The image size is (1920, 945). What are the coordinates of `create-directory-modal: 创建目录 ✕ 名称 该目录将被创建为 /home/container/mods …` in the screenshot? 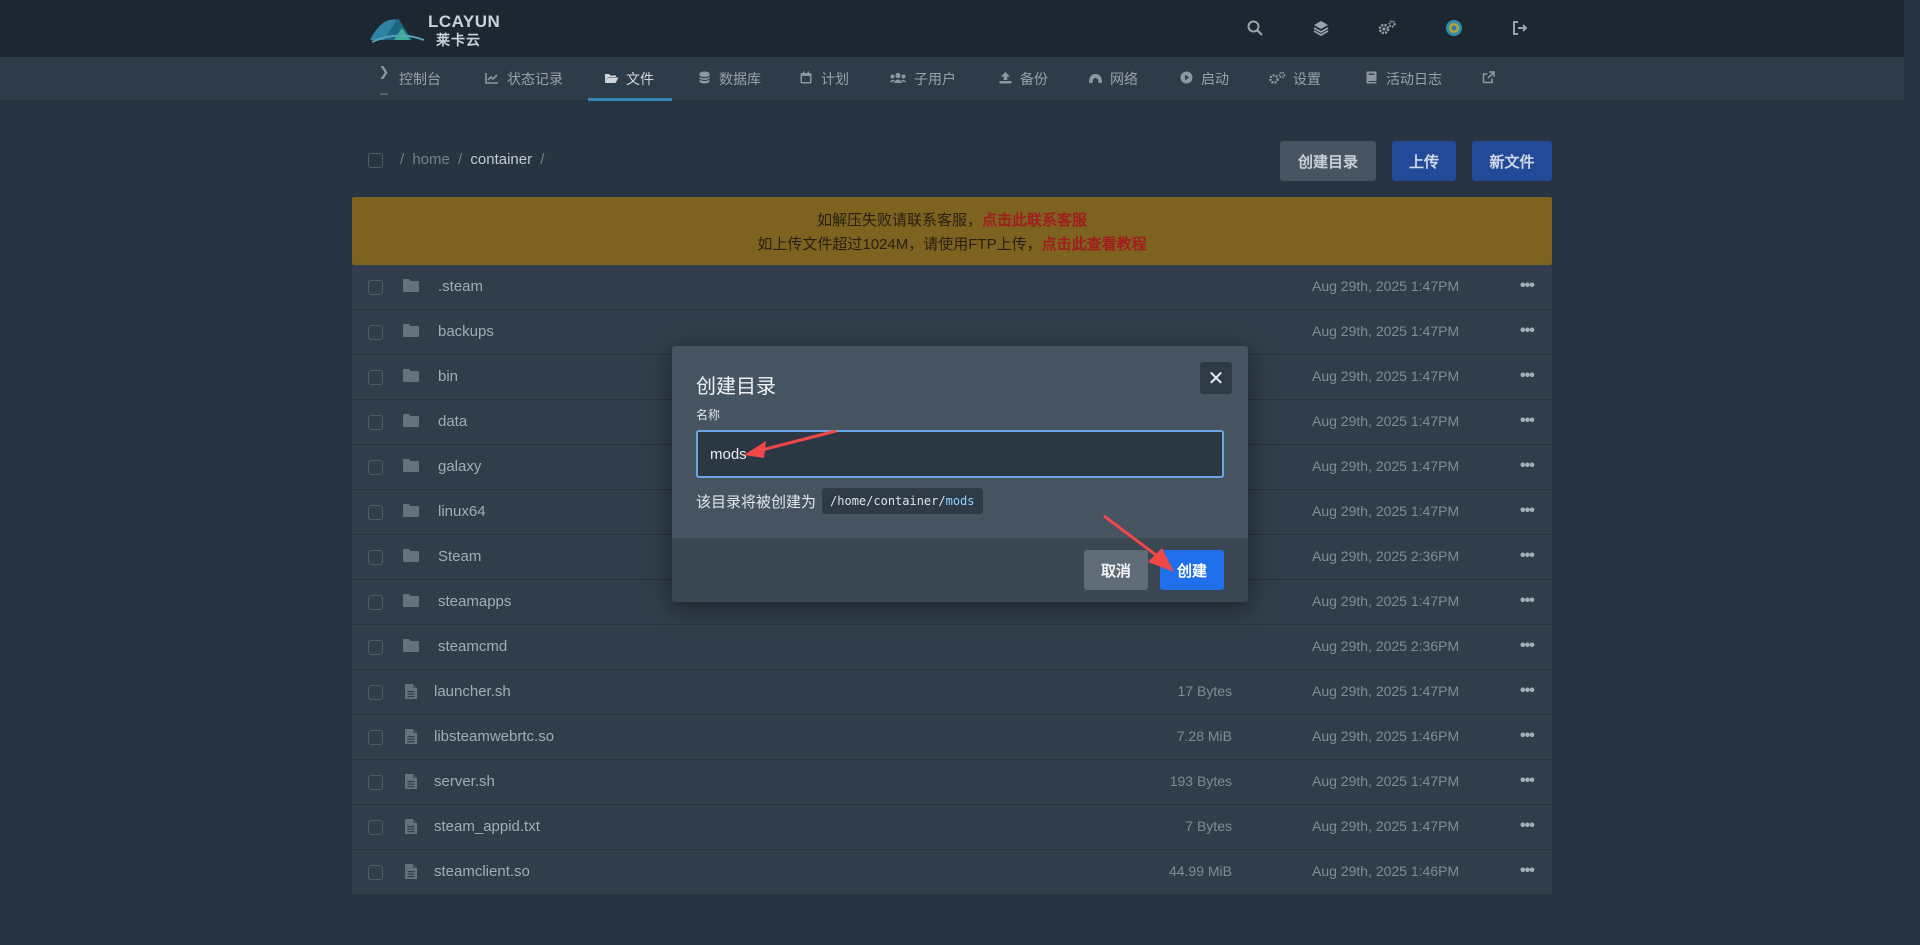 It's located at (960, 474).